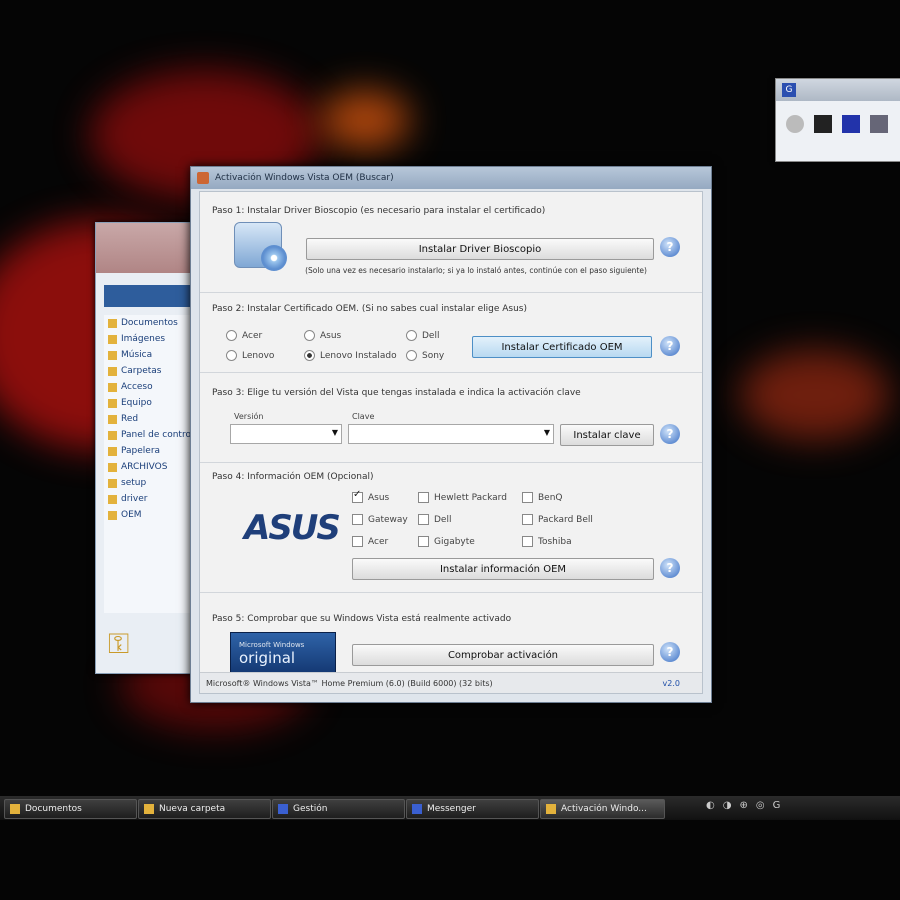 The image size is (900, 900). What do you see at coordinates (480, 249) in the screenshot?
I see `install-driver-button: Instalar Driver Bioscopio` at bounding box center [480, 249].